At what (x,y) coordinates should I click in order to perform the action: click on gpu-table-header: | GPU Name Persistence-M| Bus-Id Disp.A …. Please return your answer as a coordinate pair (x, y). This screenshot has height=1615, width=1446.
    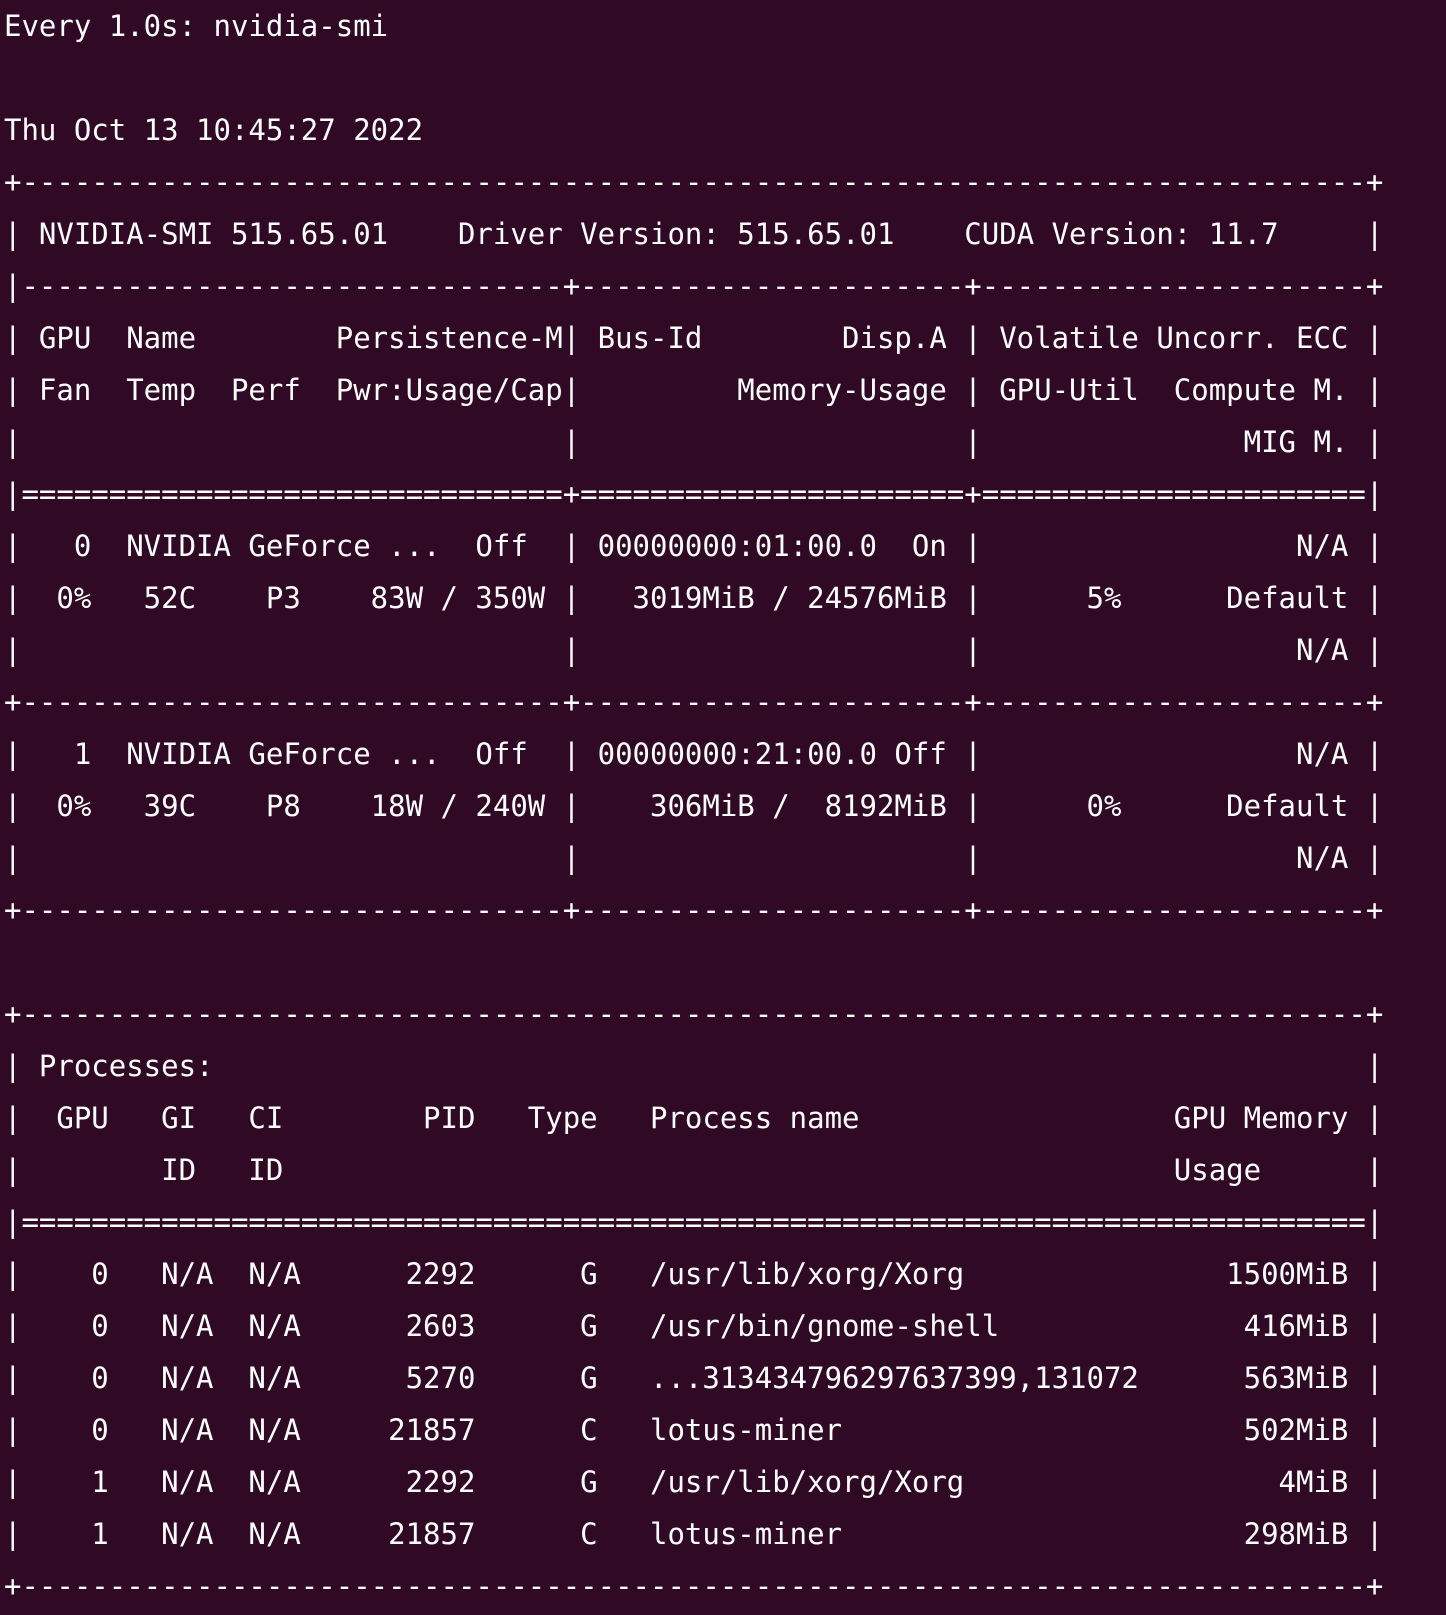
    Looking at the image, I should click on (694, 338).